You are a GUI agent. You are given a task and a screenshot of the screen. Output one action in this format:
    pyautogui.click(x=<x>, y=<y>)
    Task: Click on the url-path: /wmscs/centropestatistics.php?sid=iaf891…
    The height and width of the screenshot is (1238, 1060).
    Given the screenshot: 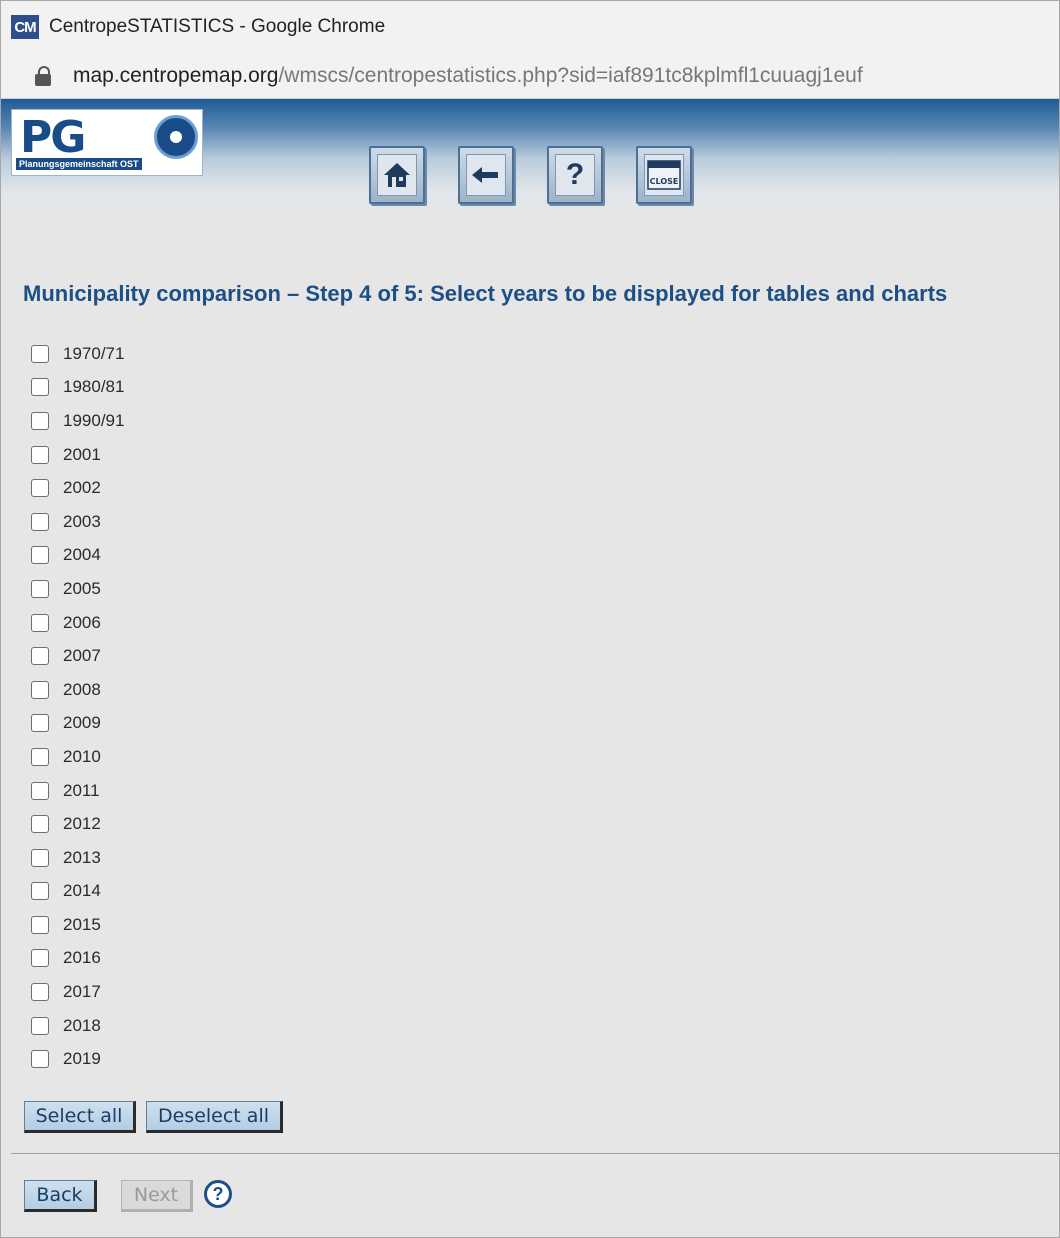 What is the action you would take?
    pyautogui.click(x=570, y=75)
    